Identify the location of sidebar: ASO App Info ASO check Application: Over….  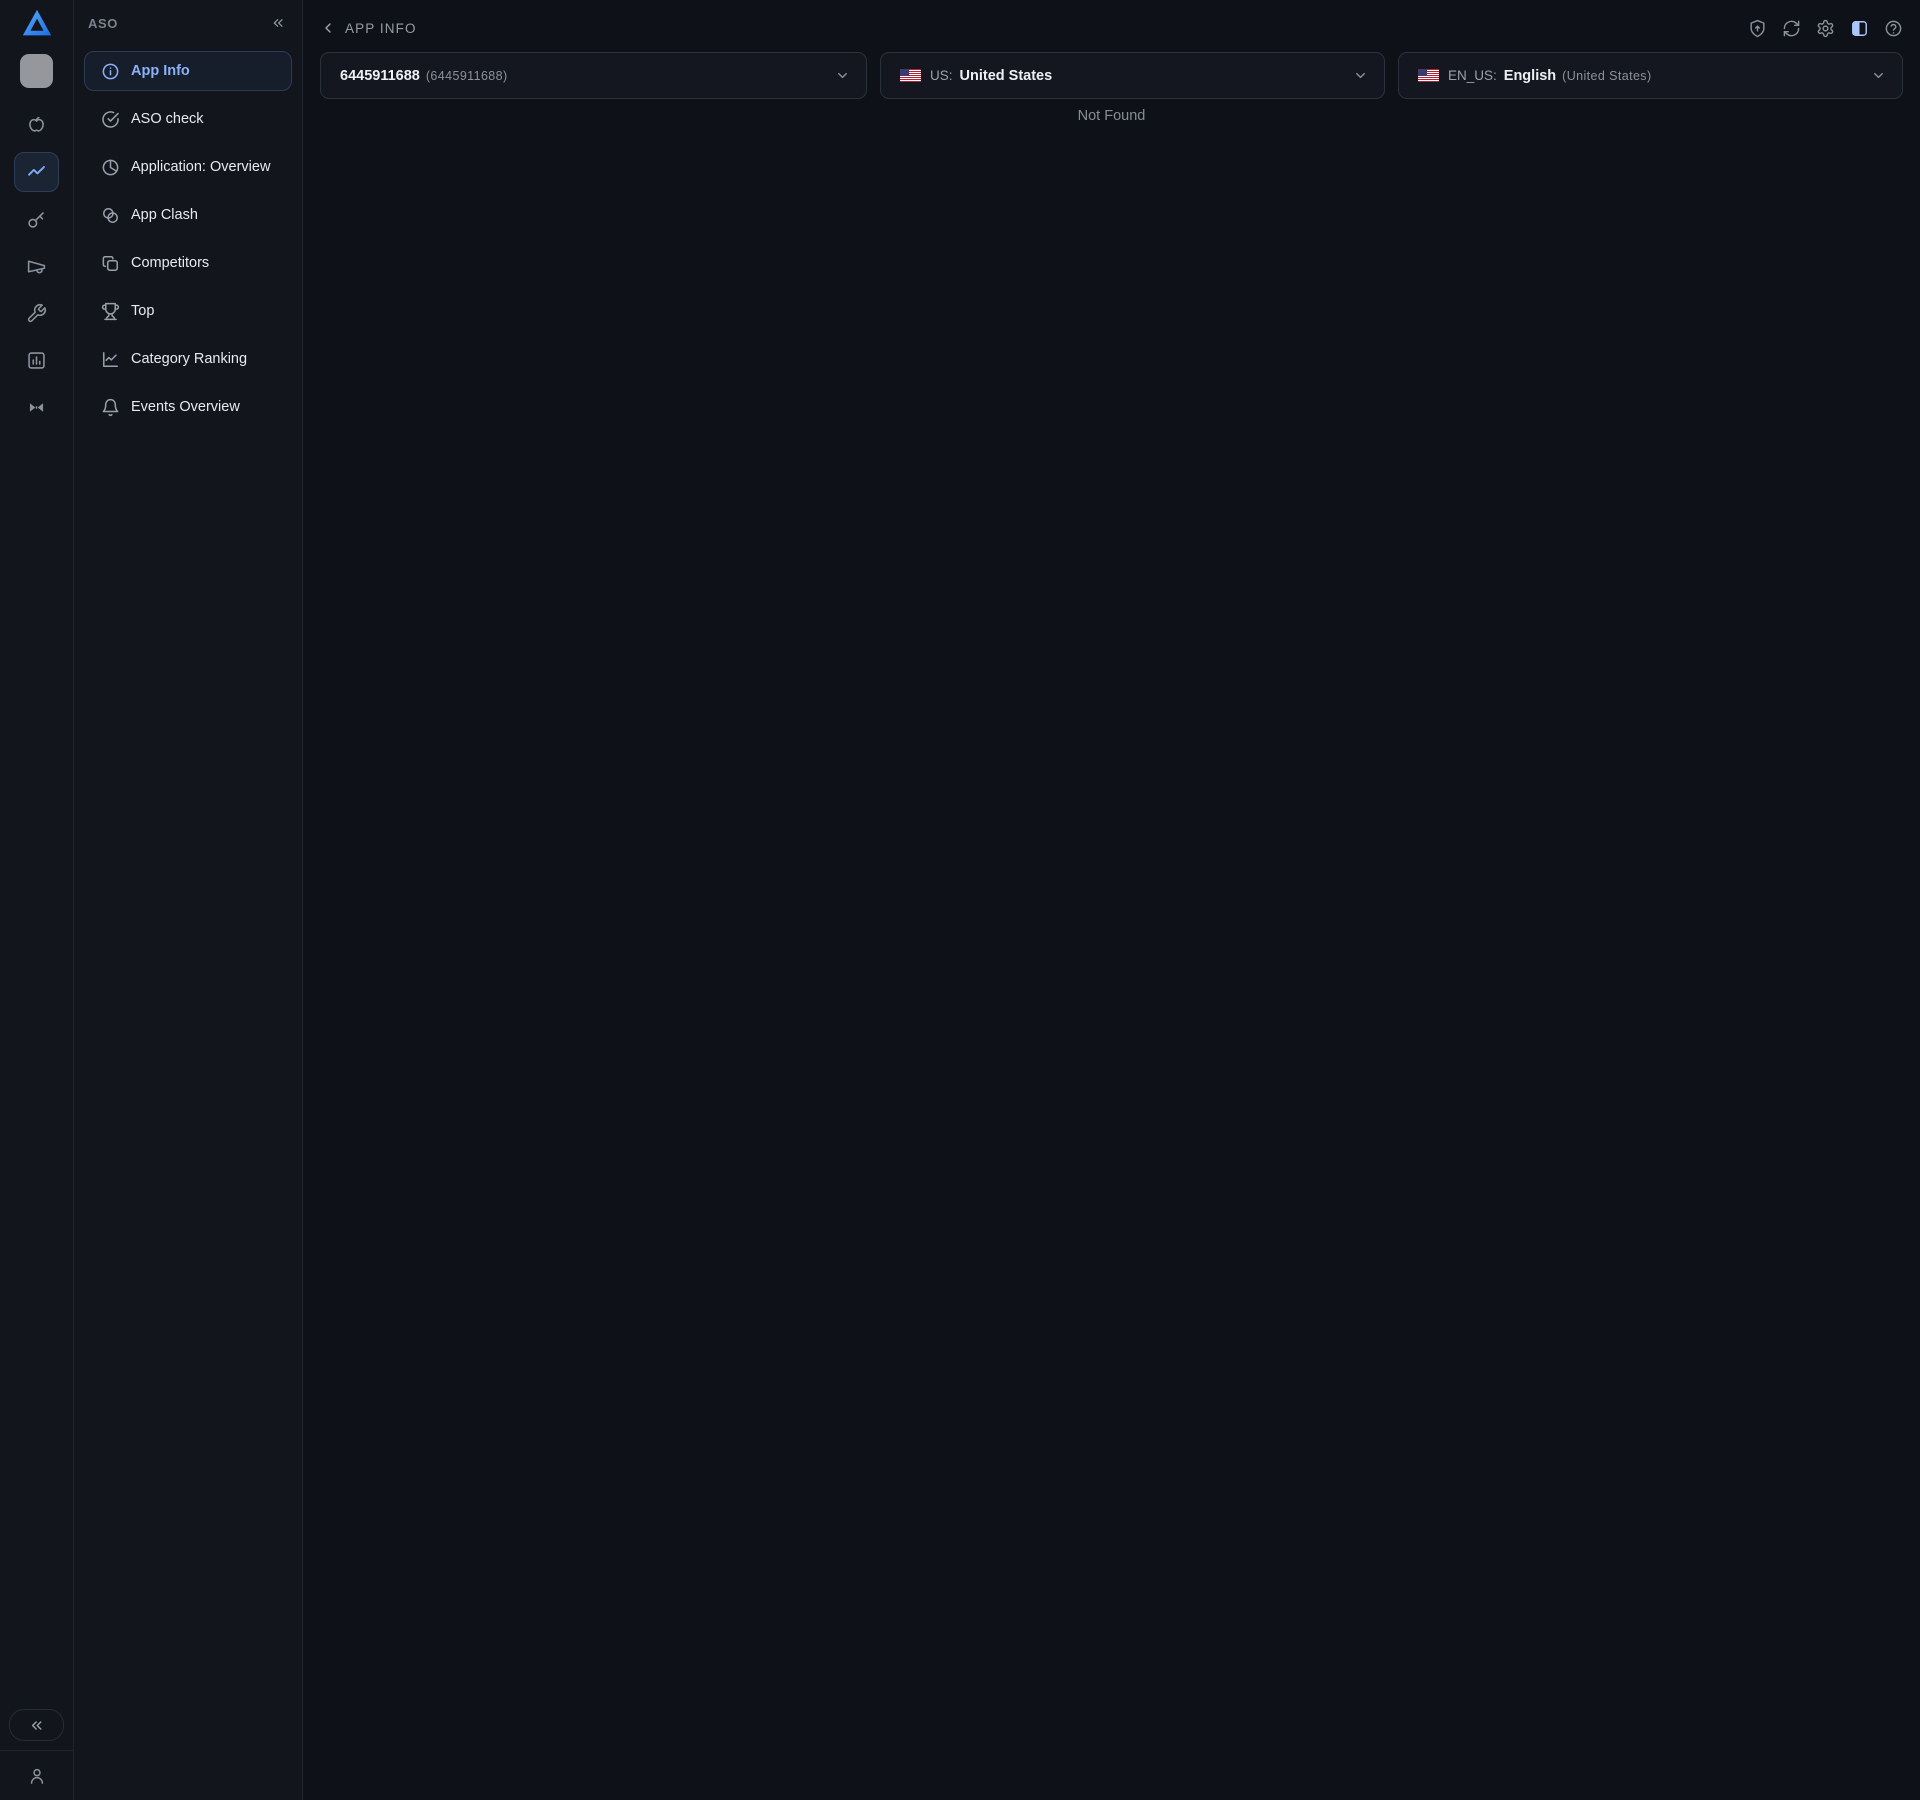
(188, 900).